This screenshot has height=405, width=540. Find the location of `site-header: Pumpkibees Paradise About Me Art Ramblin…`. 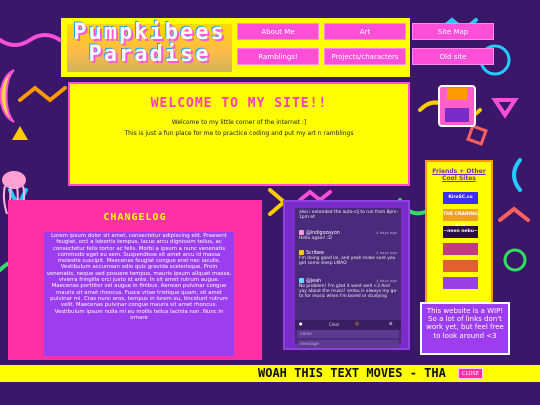

site-header: Pumpkibees Paradise About Me Art Ramblin… is located at coordinates (235, 47).